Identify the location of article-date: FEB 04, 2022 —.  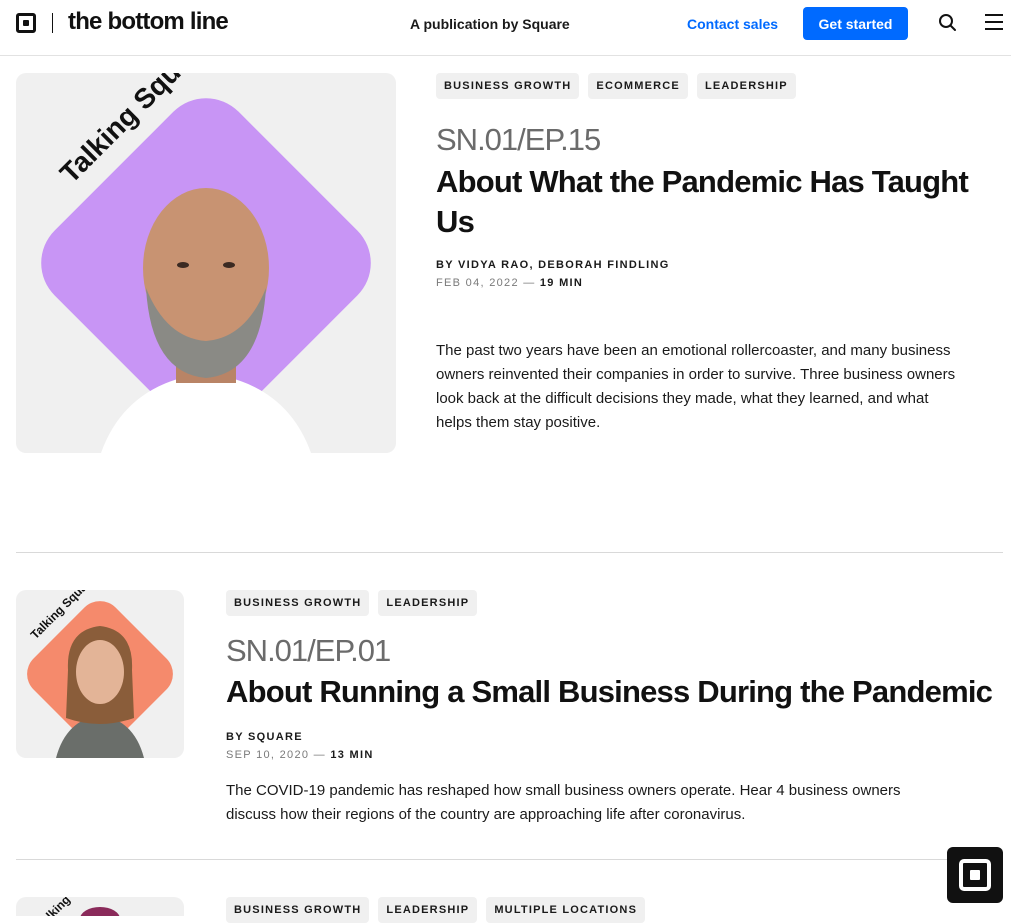
(486, 283).